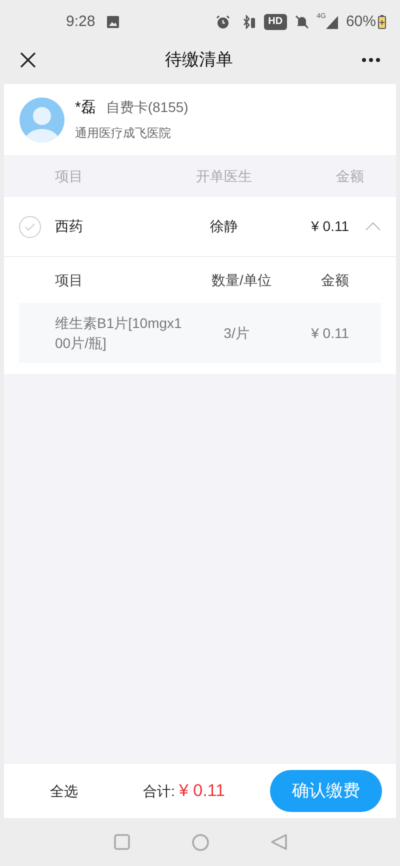  I want to click on signal-icon, so click(332, 22).